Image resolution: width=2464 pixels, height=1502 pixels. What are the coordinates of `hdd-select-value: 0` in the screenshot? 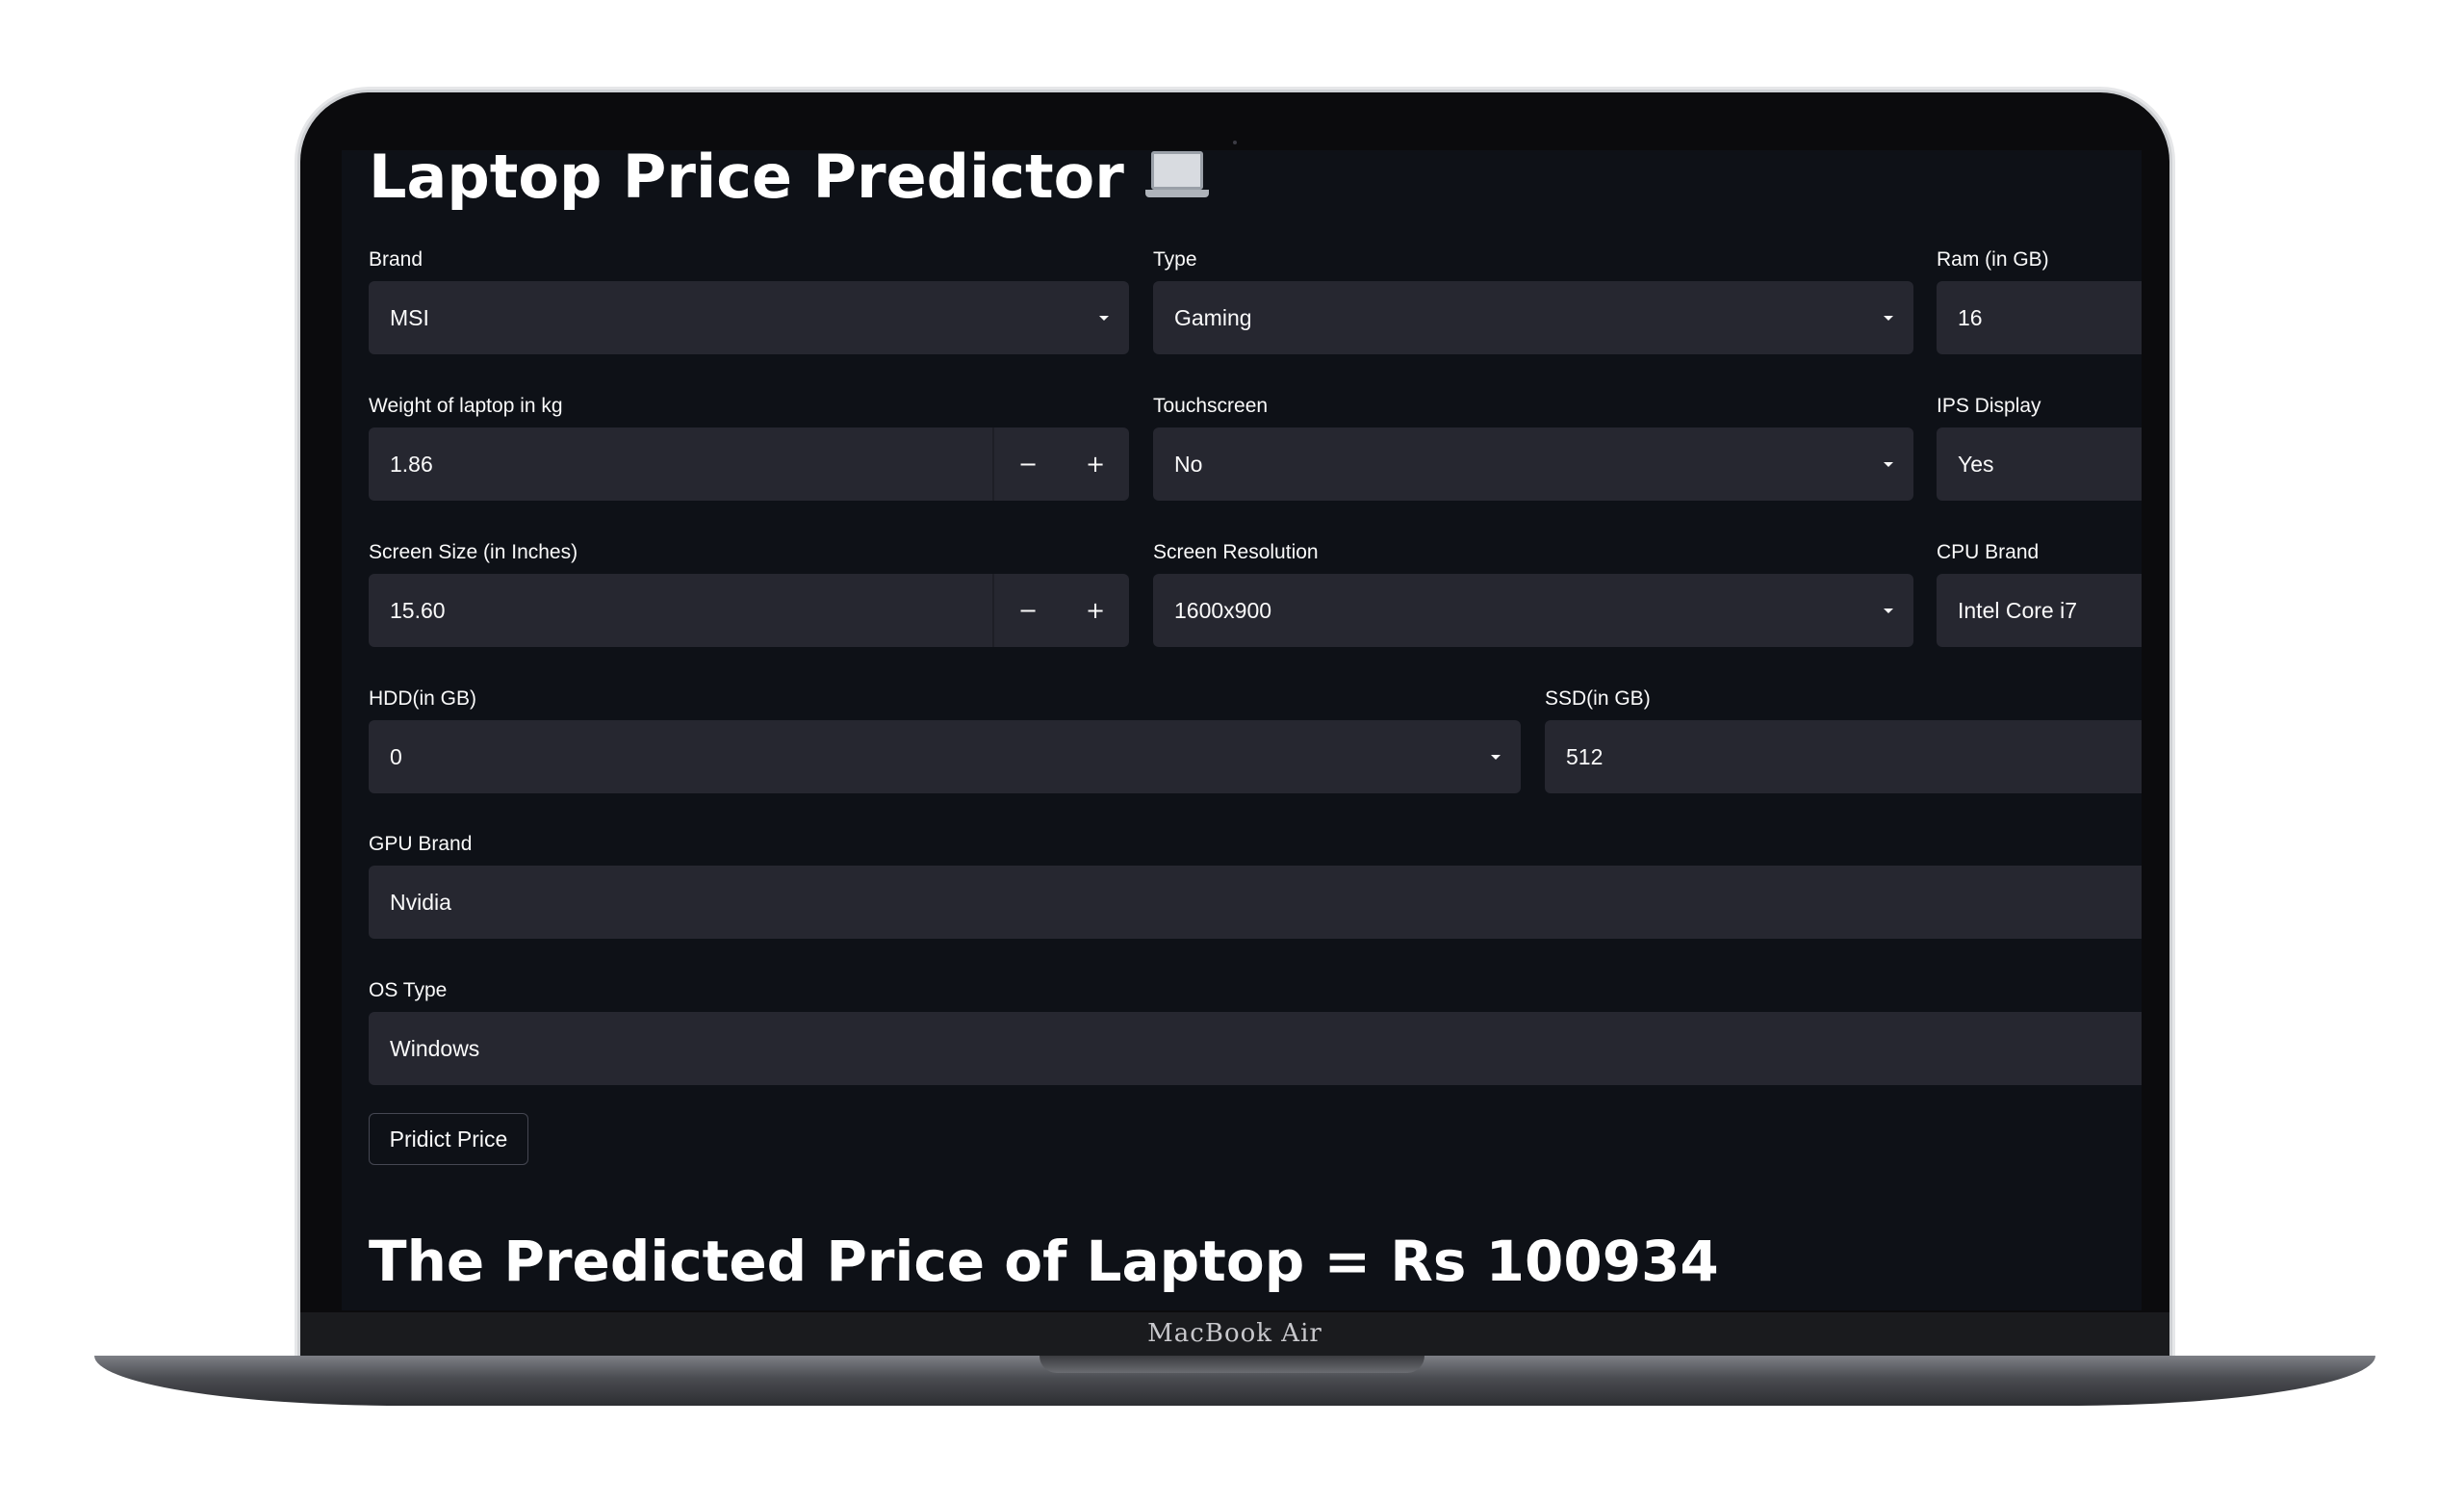 It's located at (396, 756).